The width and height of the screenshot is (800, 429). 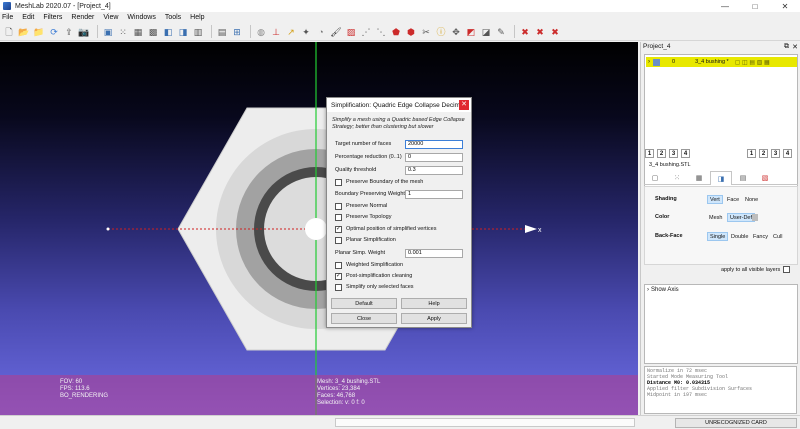 I want to click on menu-render: Render, so click(x=82, y=17).